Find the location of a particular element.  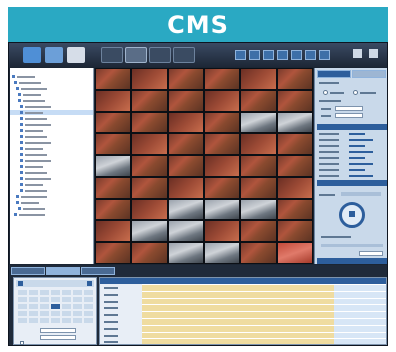

tab-schedule is located at coordinates (63, 271).